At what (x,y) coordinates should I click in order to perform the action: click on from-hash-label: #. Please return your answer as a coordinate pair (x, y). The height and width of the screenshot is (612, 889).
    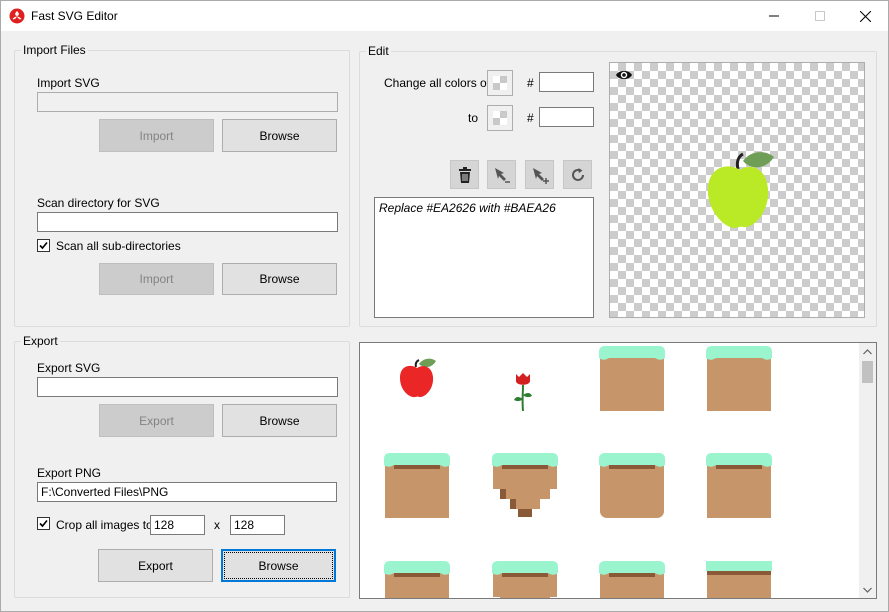
    Looking at the image, I should click on (530, 83).